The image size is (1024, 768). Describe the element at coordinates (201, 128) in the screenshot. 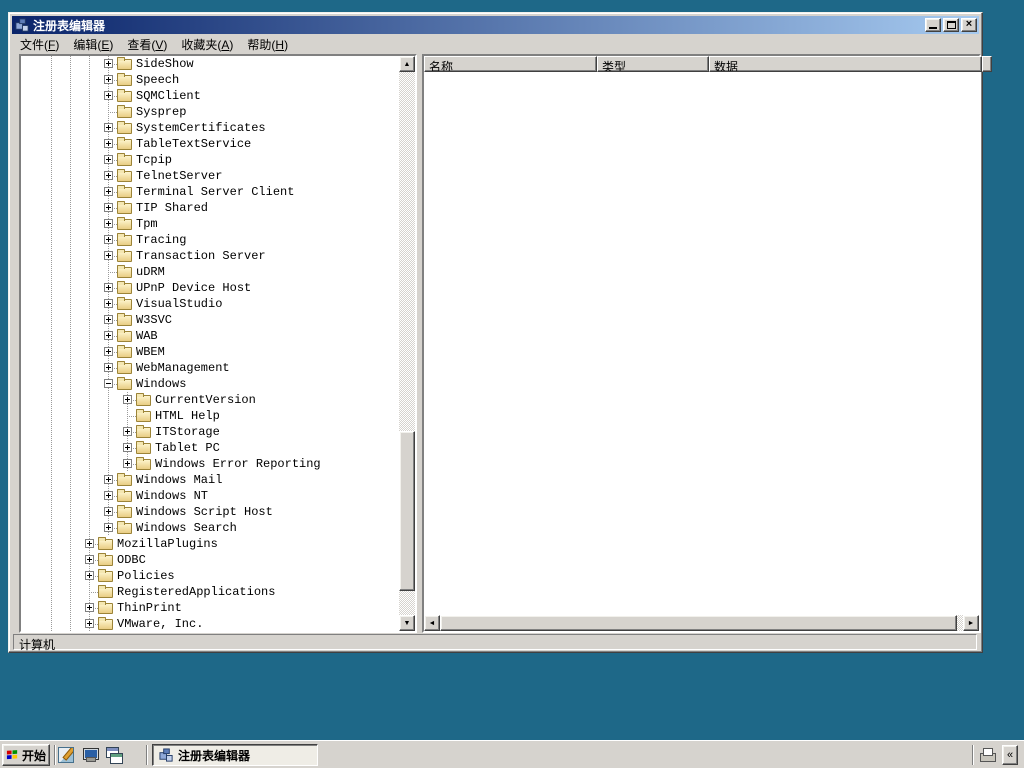

I see `tree-label: SystemCertificates` at that location.